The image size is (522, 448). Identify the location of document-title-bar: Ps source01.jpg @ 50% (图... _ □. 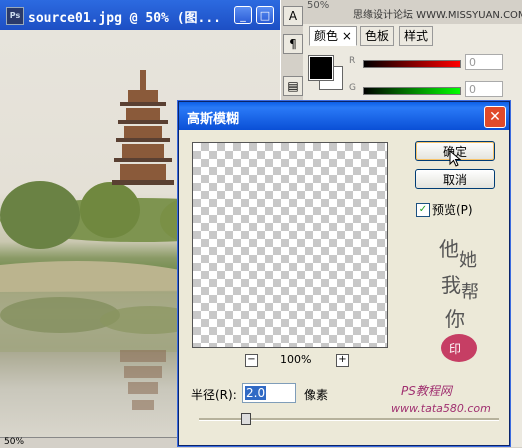
(140, 15).